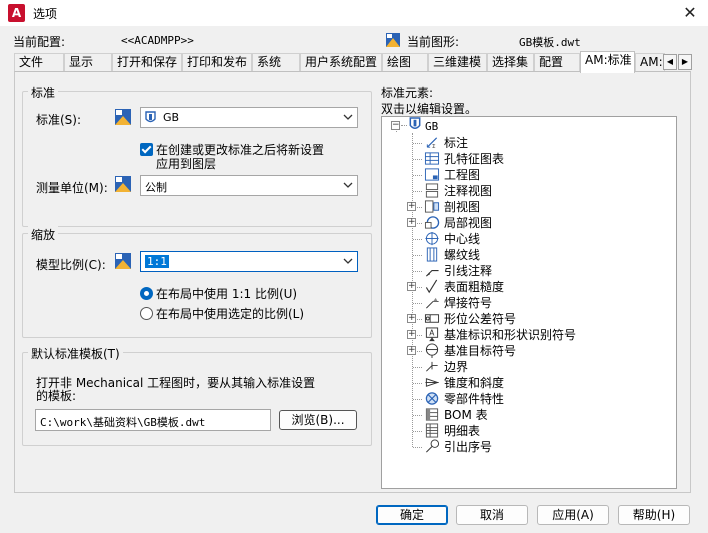 This screenshot has width=708, height=533. What do you see at coordinates (75, 353) in the screenshot?
I see `template-group-title: 默认标准模板(T)` at bounding box center [75, 353].